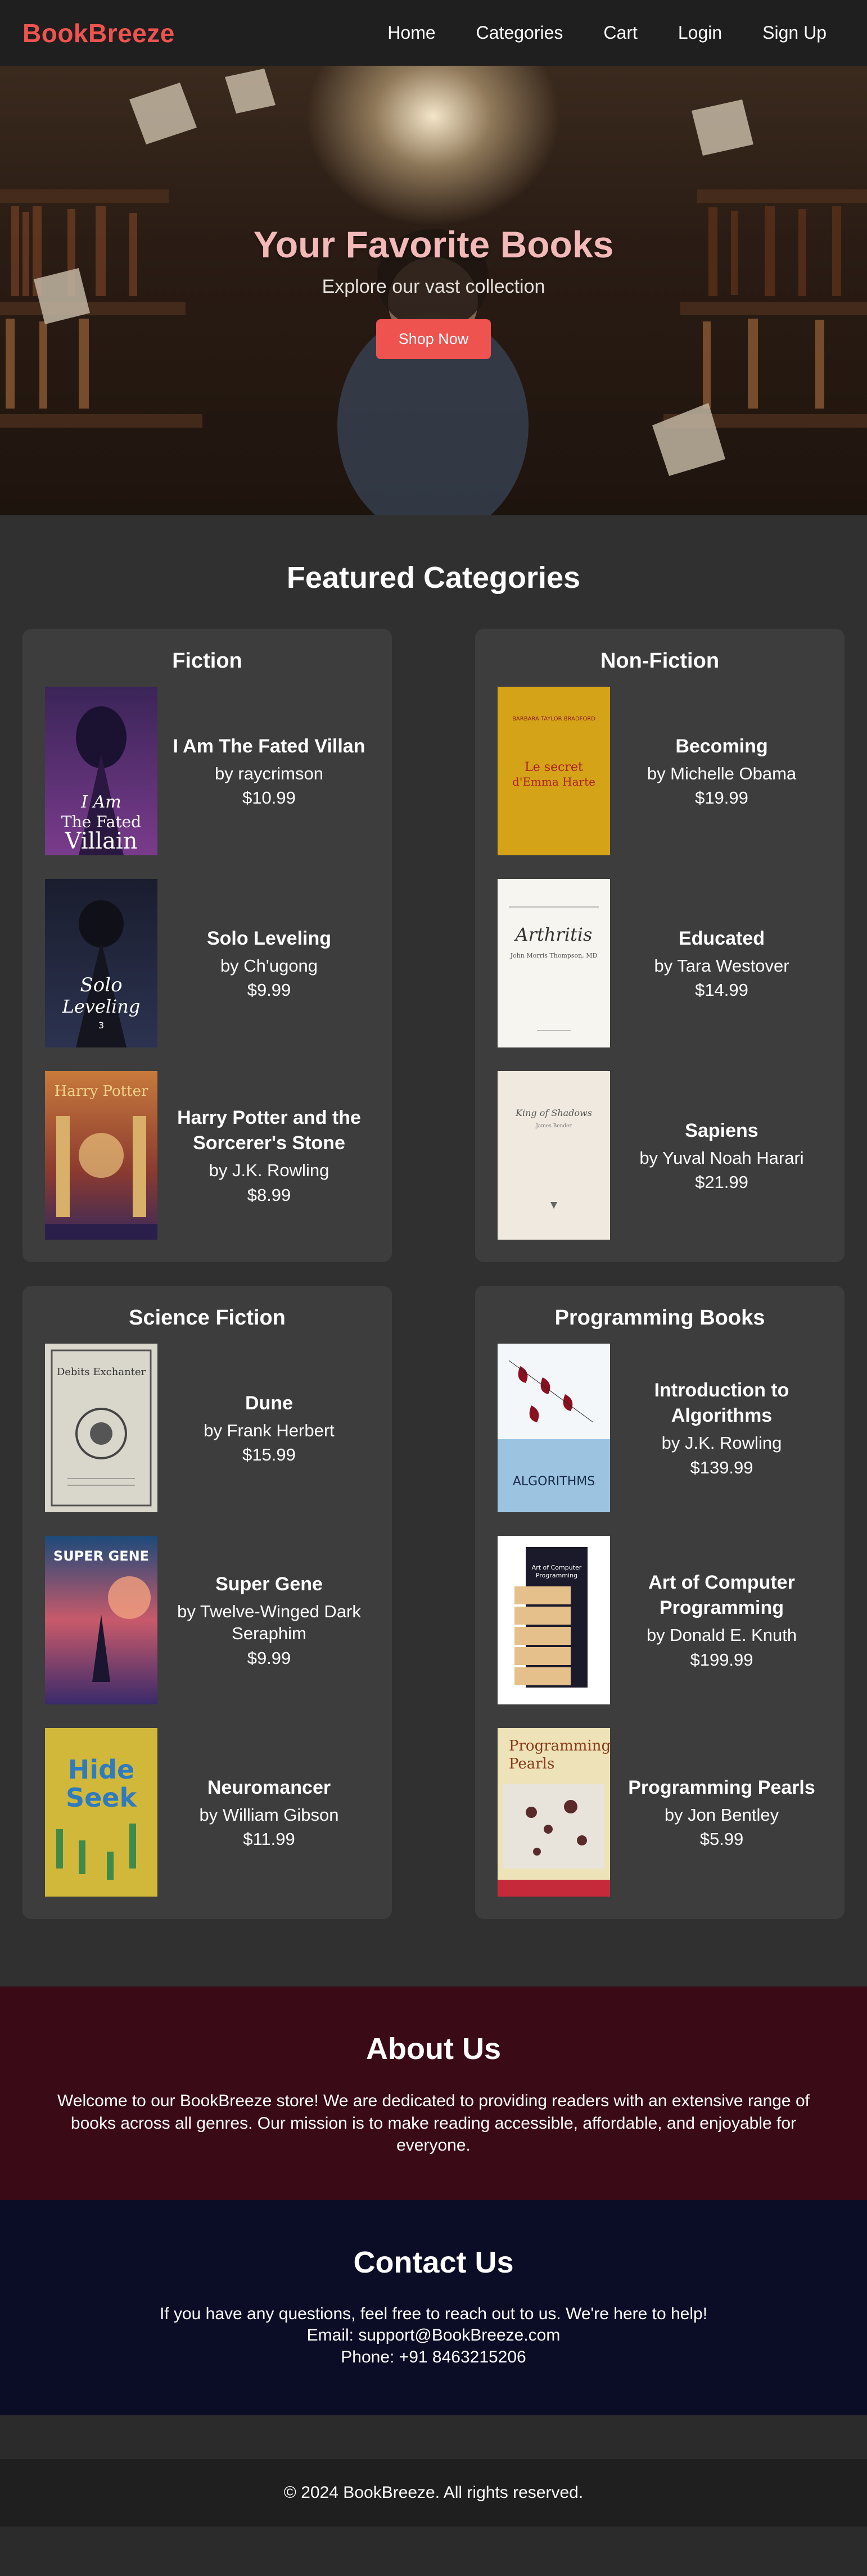 This screenshot has width=867, height=2576. What do you see at coordinates (519, 32) in the screenshot?
I see `nav-categories-link: Categories` at bounding box center [519, 32].